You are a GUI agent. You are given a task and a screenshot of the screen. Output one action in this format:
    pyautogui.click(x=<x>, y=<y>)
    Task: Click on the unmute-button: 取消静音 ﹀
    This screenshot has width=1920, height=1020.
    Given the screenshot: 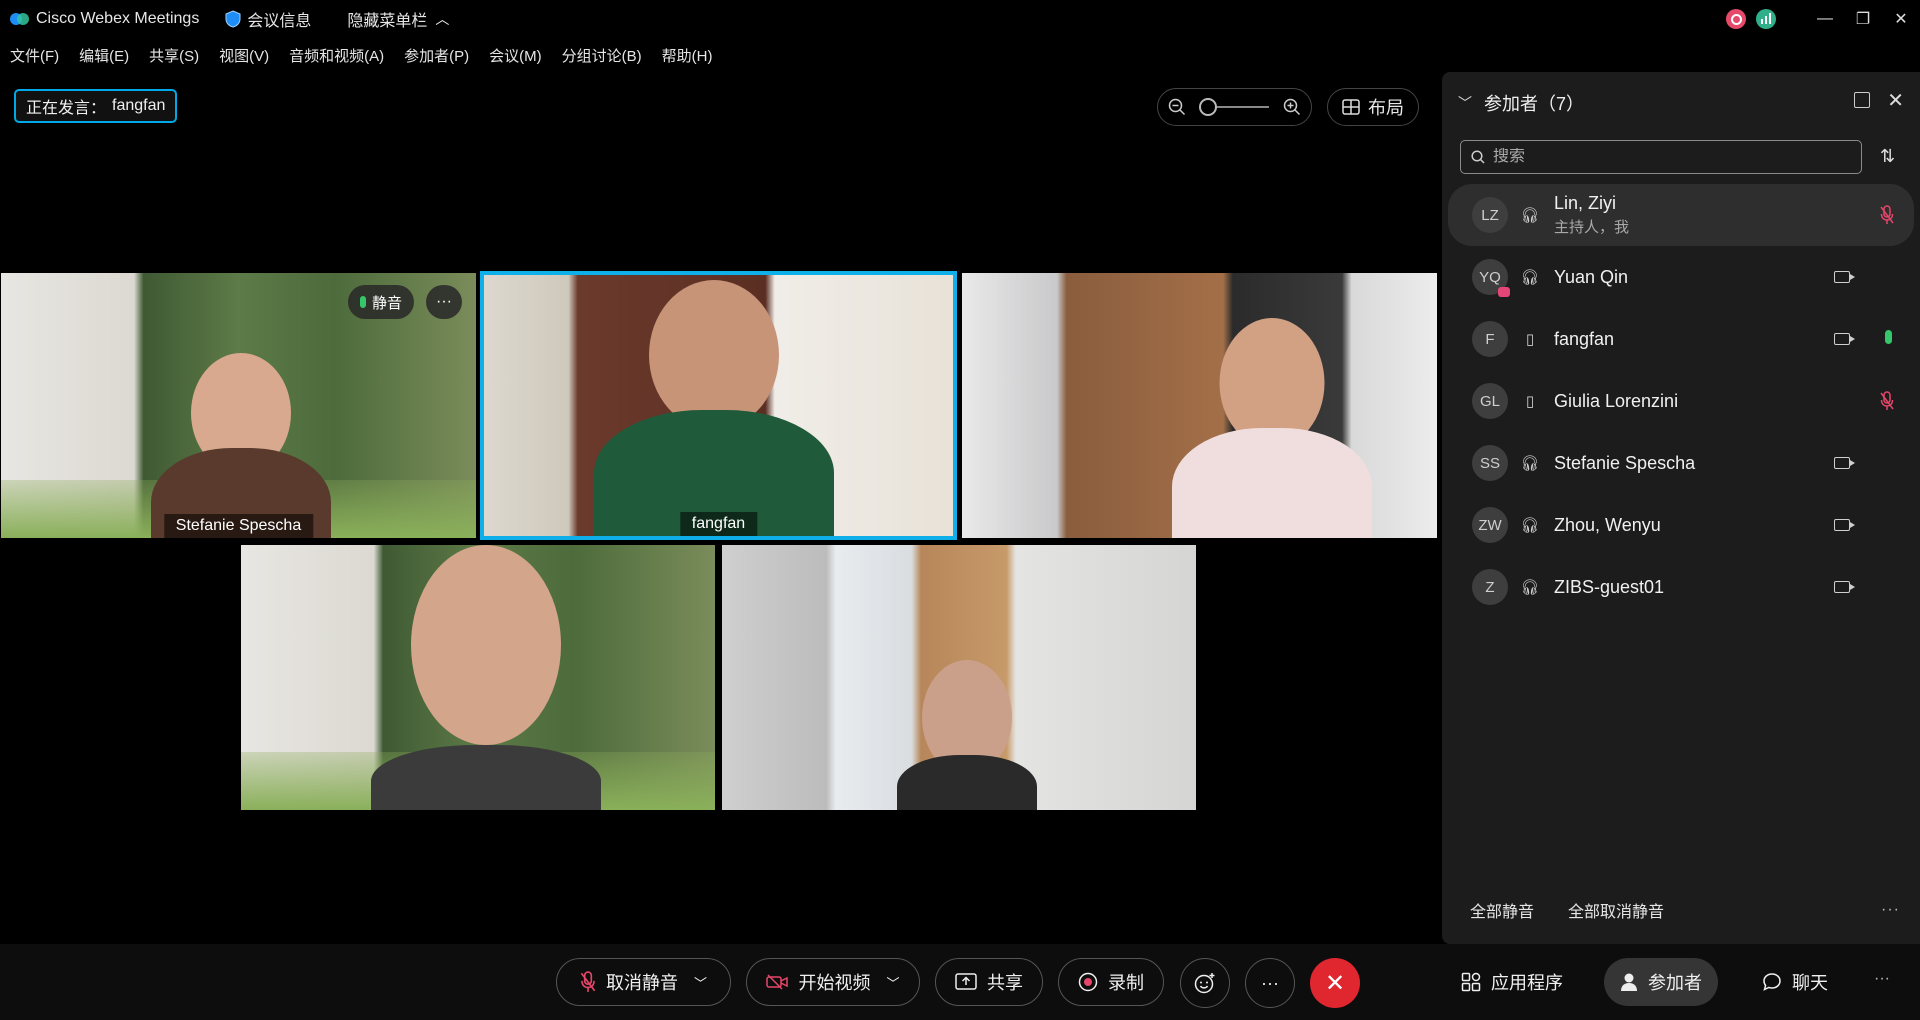 What is the action you would take?
    pyautogui.click(x=643, y=982)
    